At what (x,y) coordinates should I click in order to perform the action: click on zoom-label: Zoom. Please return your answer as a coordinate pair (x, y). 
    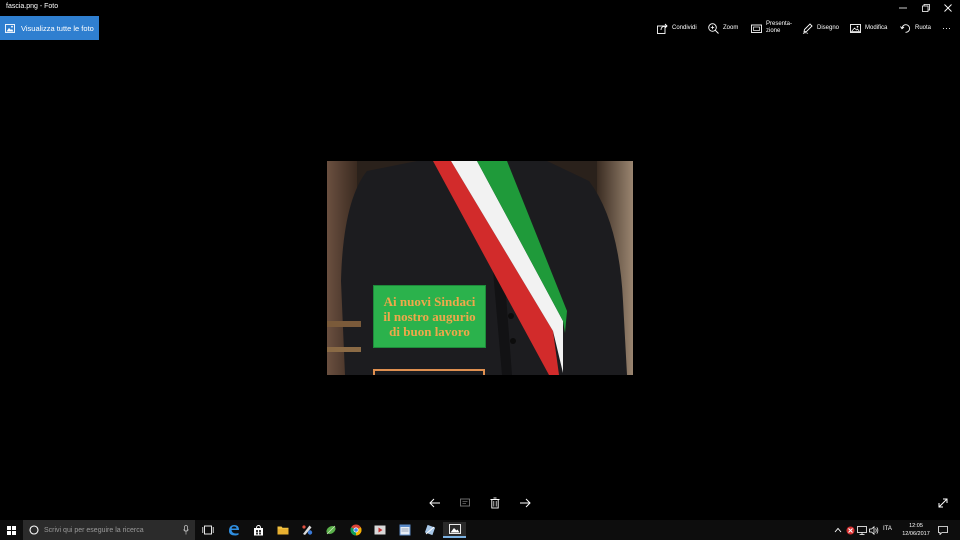
    Looking at the image, I should click on (731, 27).